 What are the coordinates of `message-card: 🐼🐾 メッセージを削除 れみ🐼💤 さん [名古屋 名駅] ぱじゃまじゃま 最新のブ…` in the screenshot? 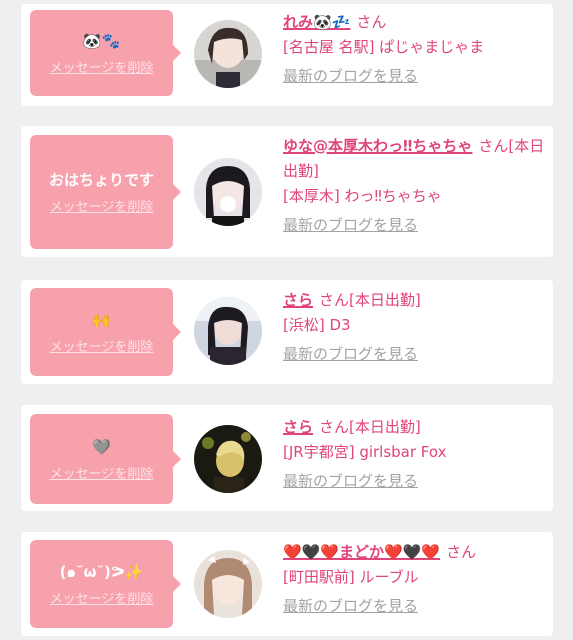 It's located at (287, 55).